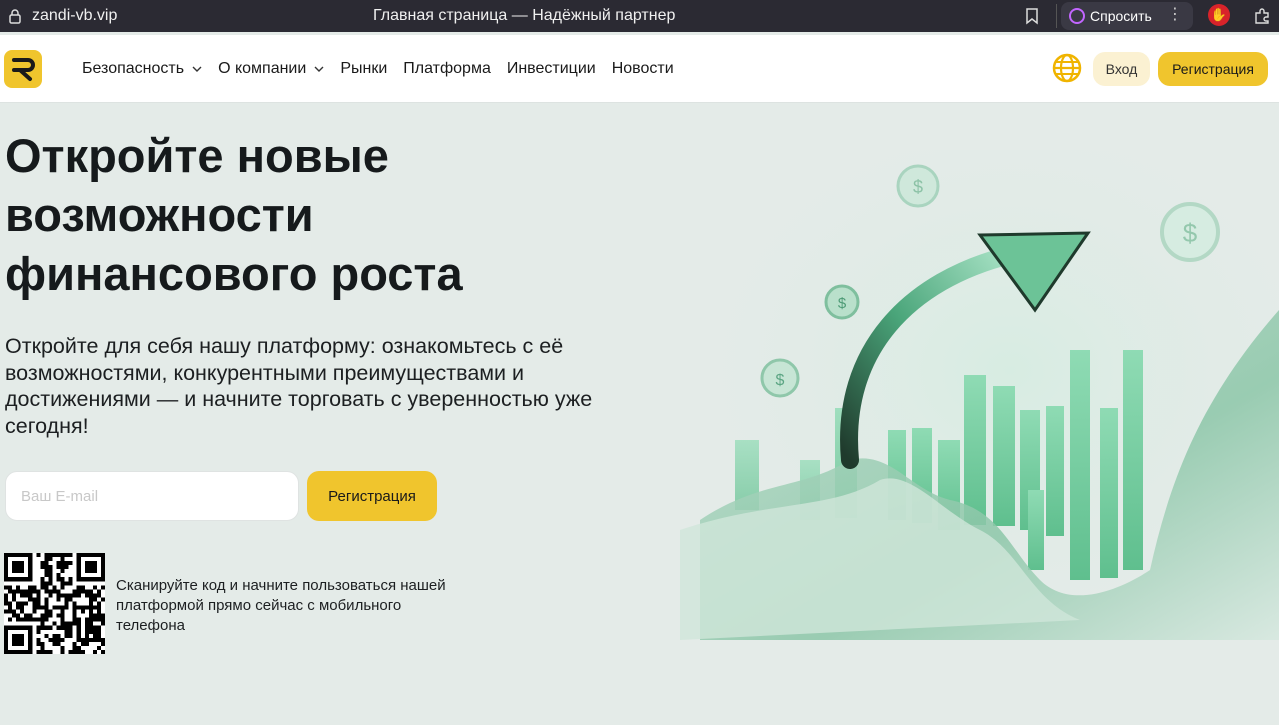 The width and height of the screenshot is (1279, 725). I want to click on nav-item-label: Платформа, so click(447, 68).